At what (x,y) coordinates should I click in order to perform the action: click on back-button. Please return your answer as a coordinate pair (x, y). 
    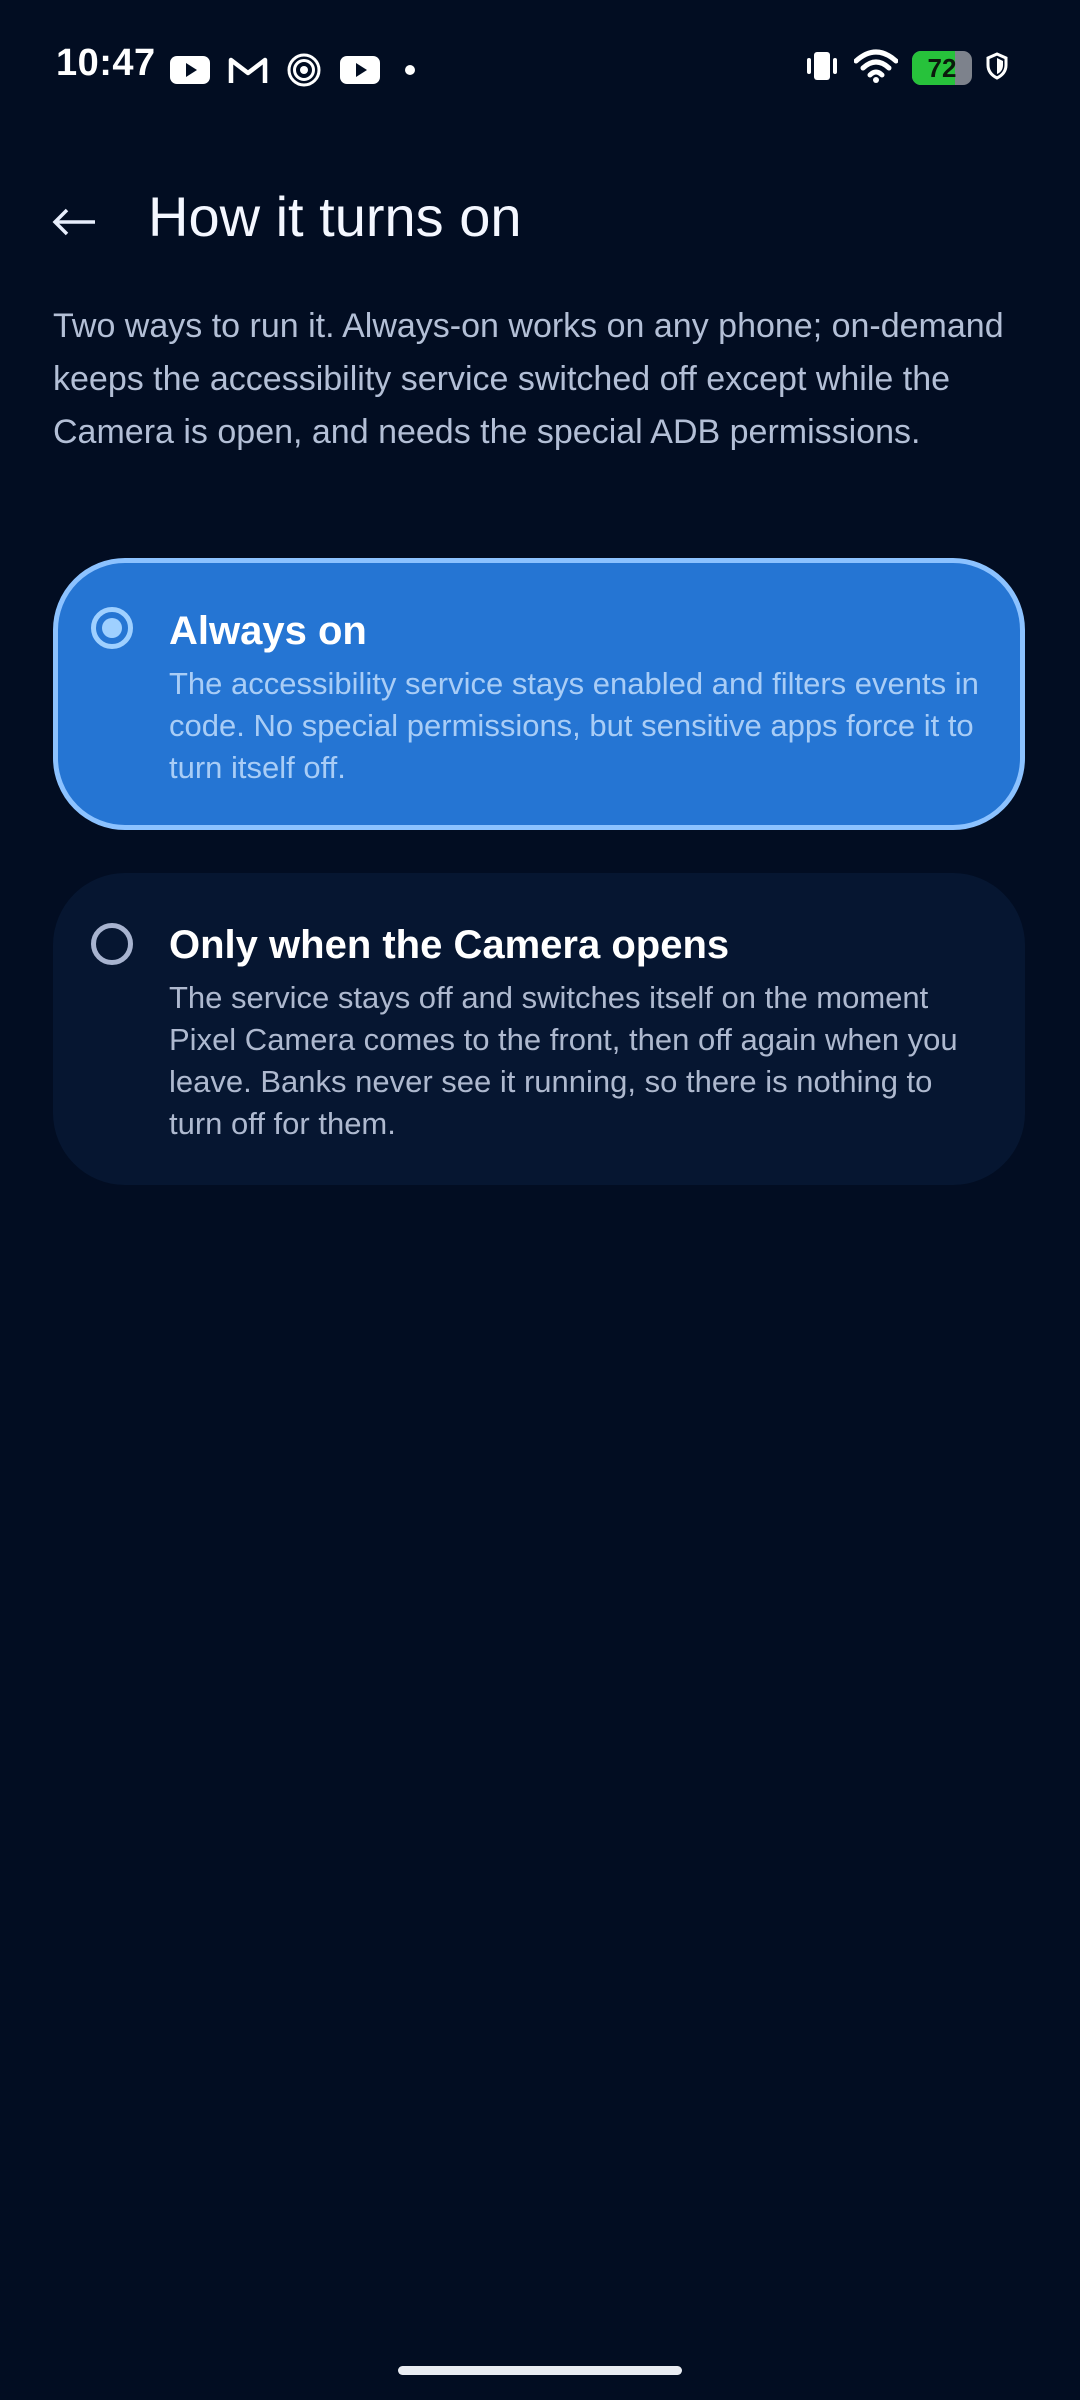
    Looking at the image, I should click on (74, 222).